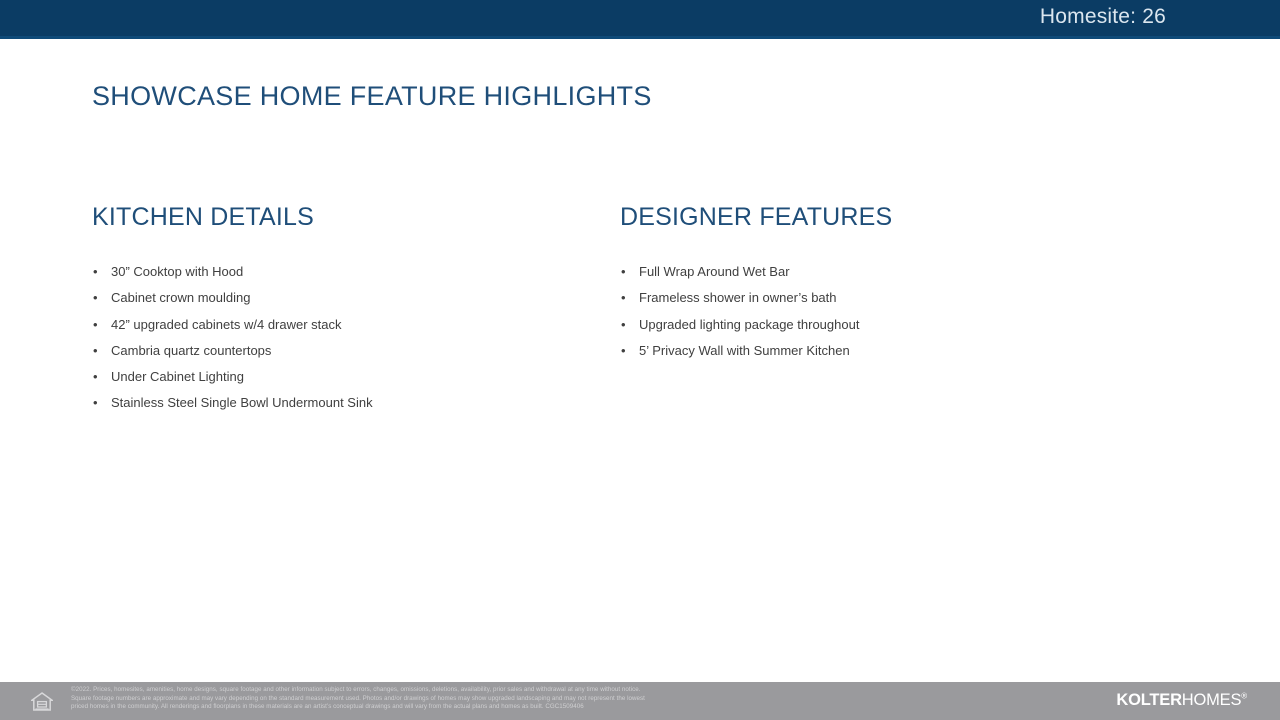 The height and width of the screenshot is (720, 1280). I want to click on list-item-label: 30” Cooktop with Hood, so click(177, 271).